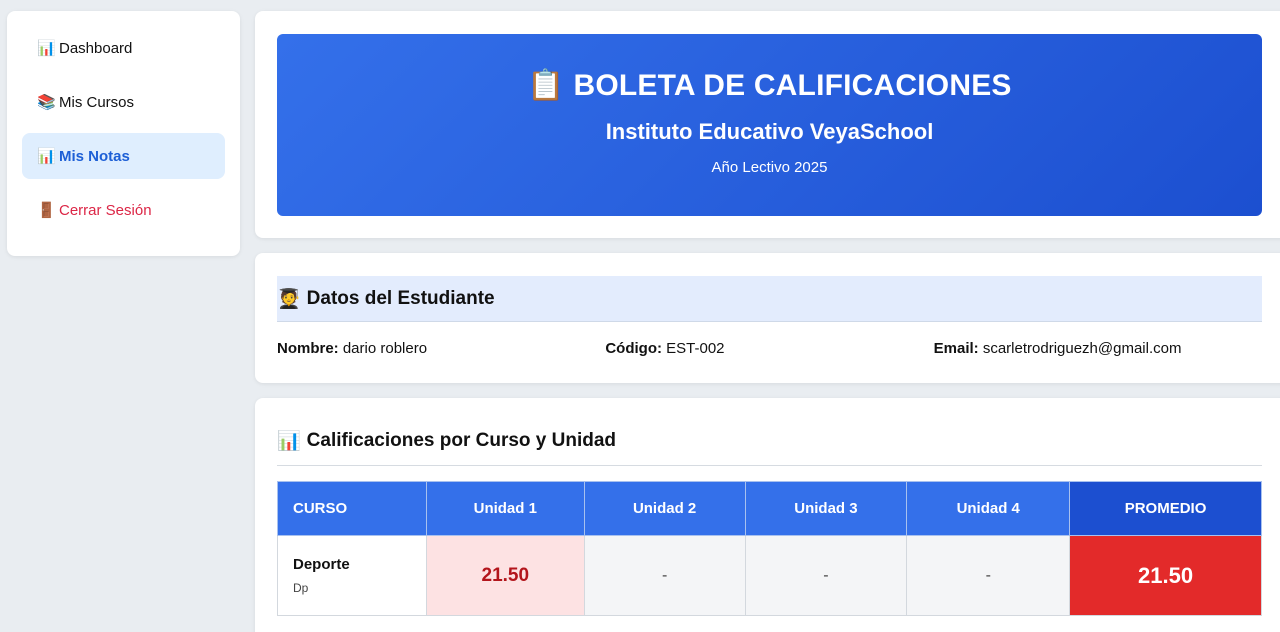 The height and width of the screenshot is (632, 1280). I want to click on course-code: Dp, so click(301, 588).